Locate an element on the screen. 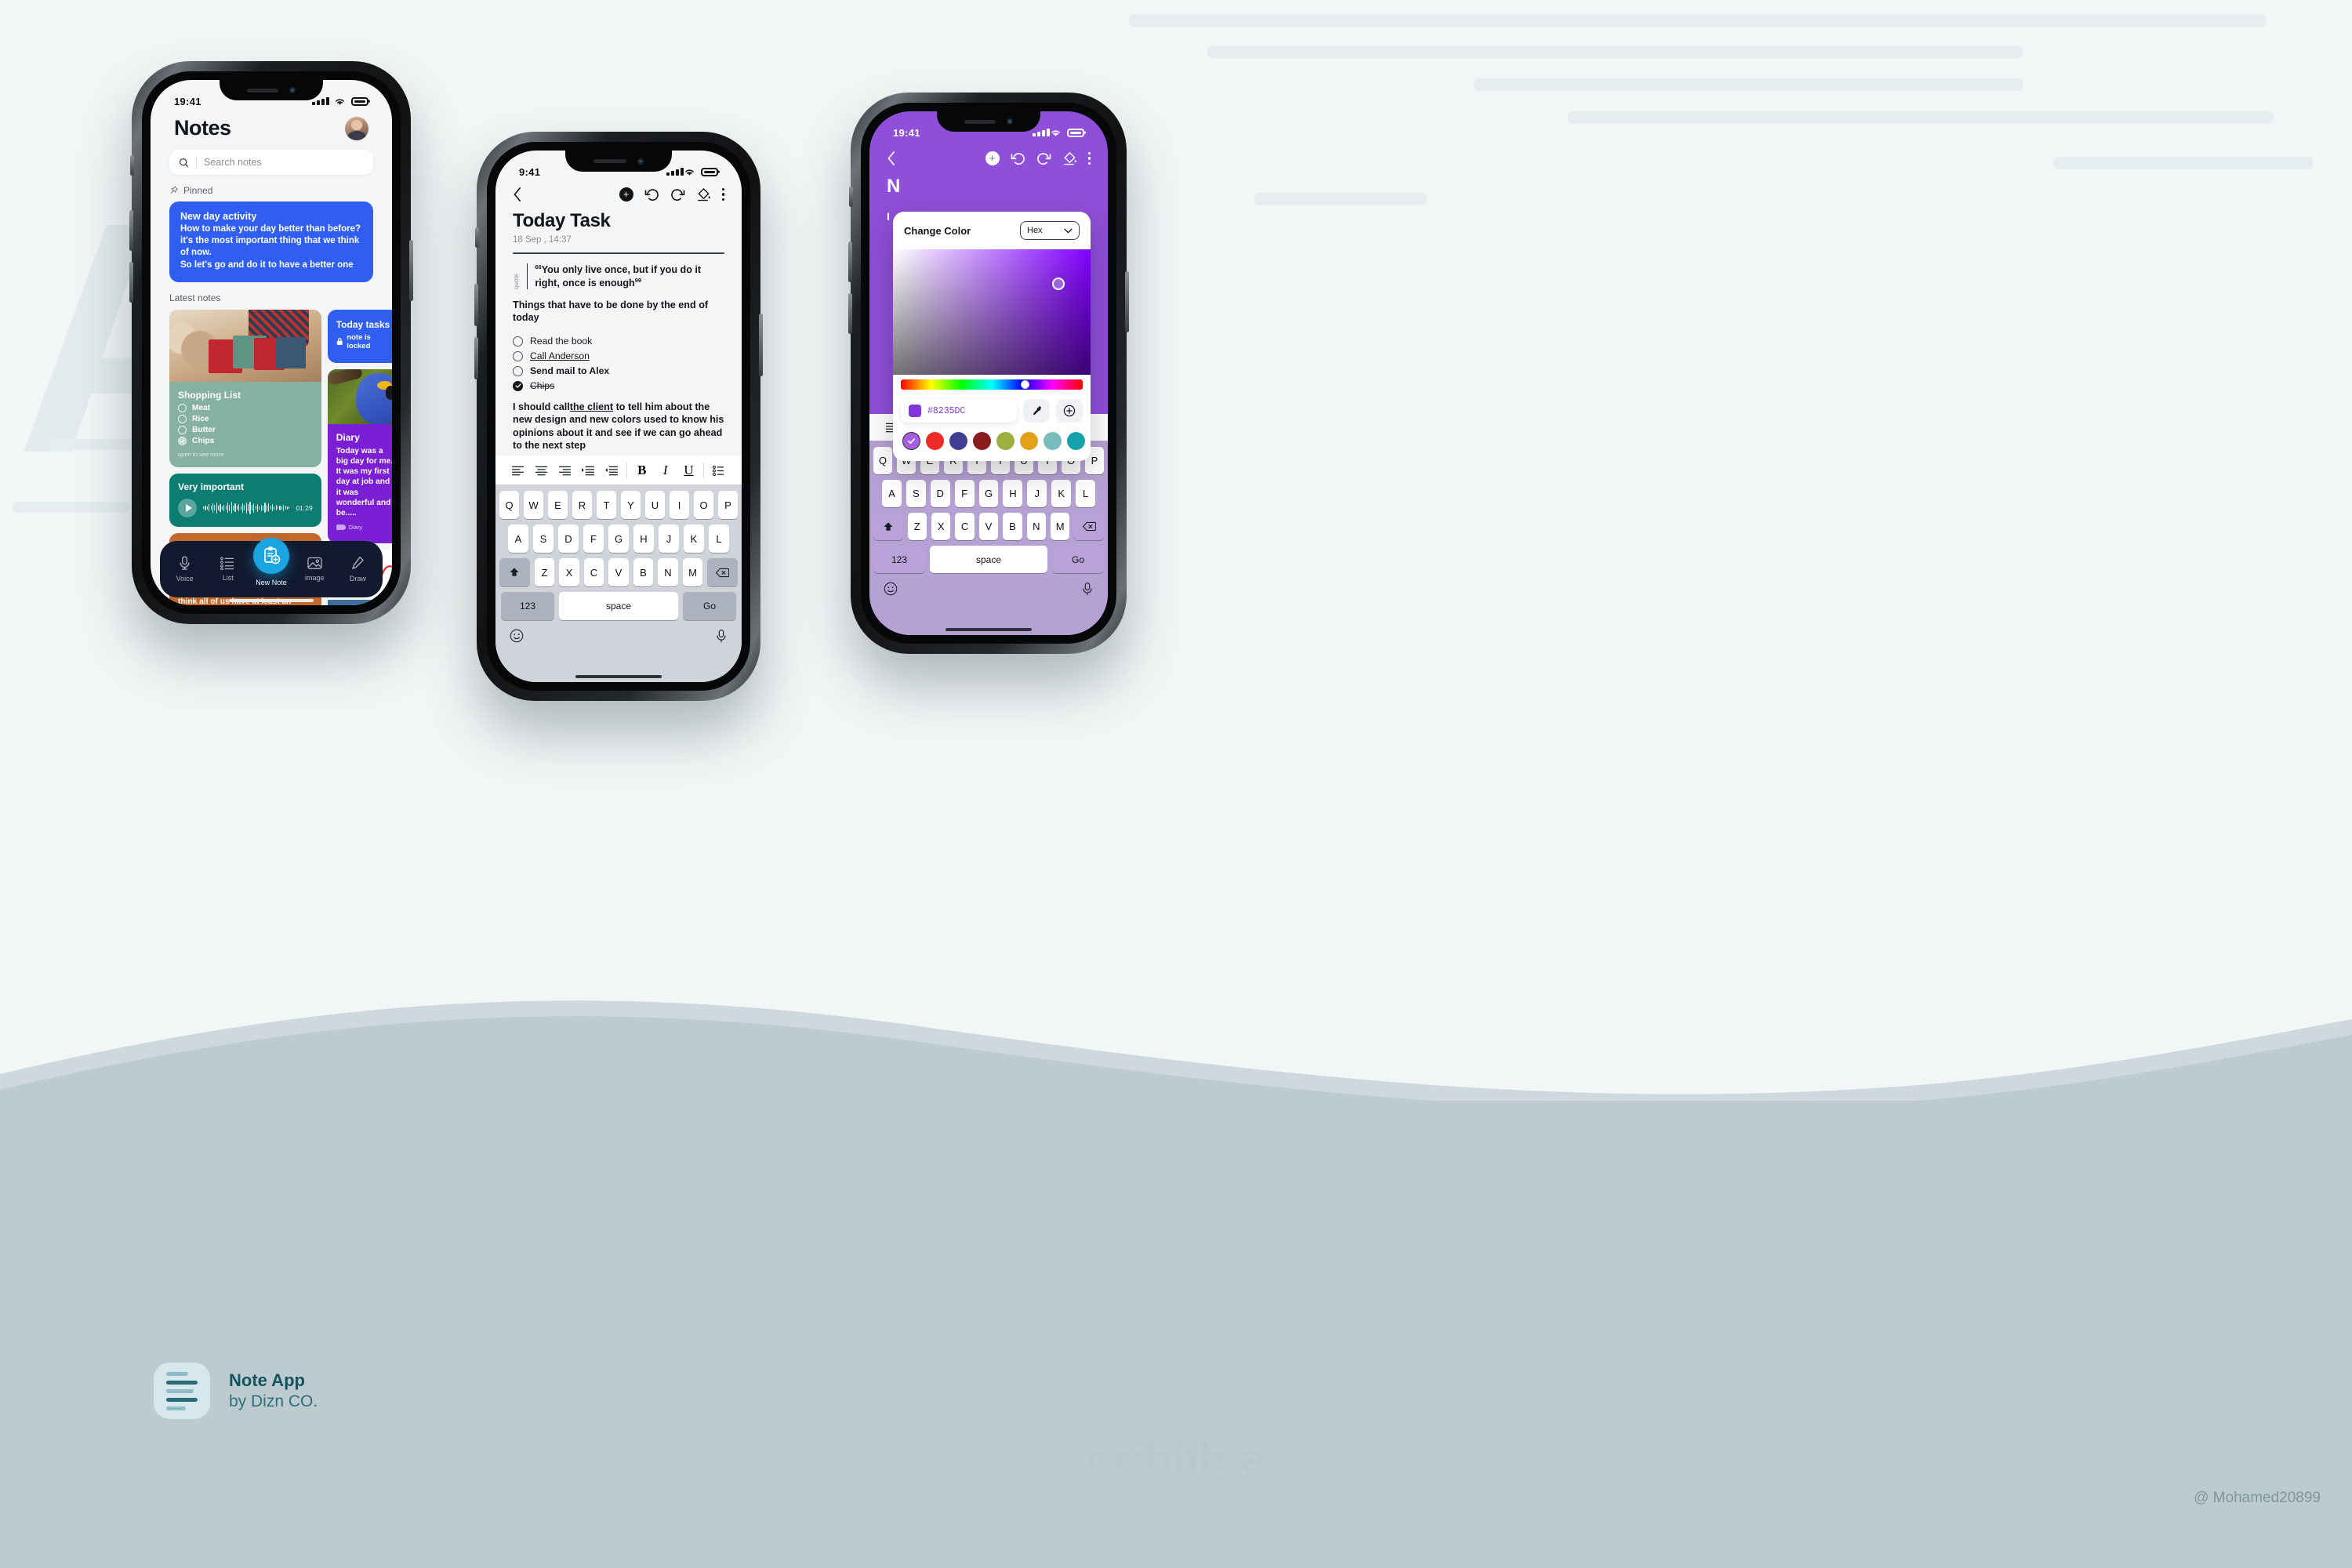 The width and height of the screenshot is (2352, 1568). kebab-menu-icon is located at coordinates (722, 194).